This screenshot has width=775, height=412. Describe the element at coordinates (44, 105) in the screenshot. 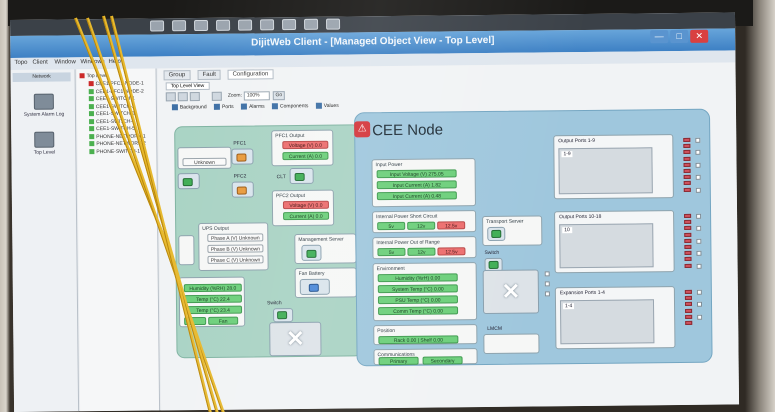

I see `nav-item-alarm-log: System Alarm Log` at that location.